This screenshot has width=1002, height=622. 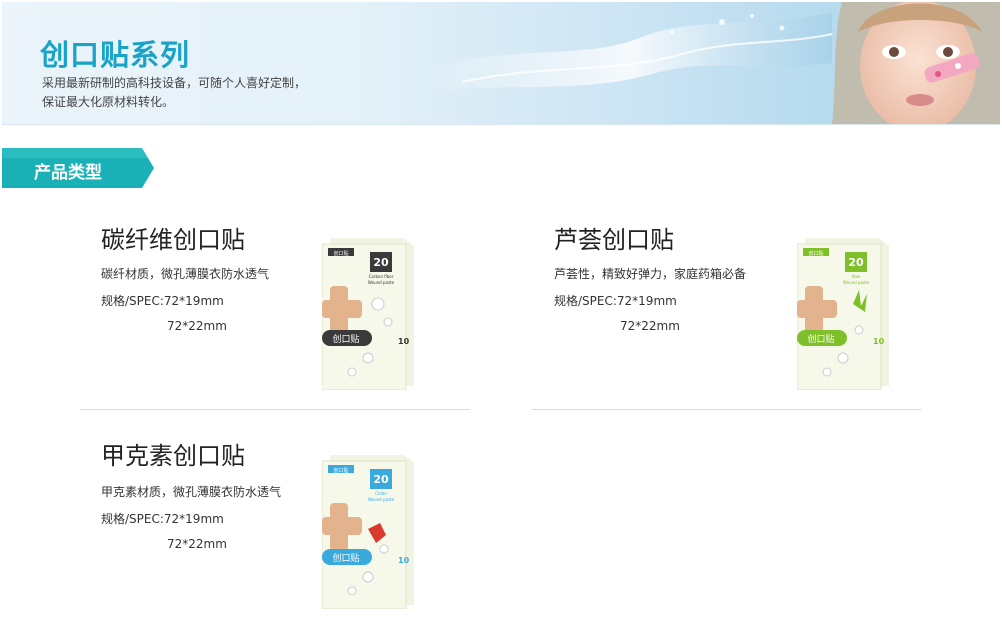 I want to click on product-description: 甲克素材质，微孔薄膜衣防水透气, so click(x=191, y=492).